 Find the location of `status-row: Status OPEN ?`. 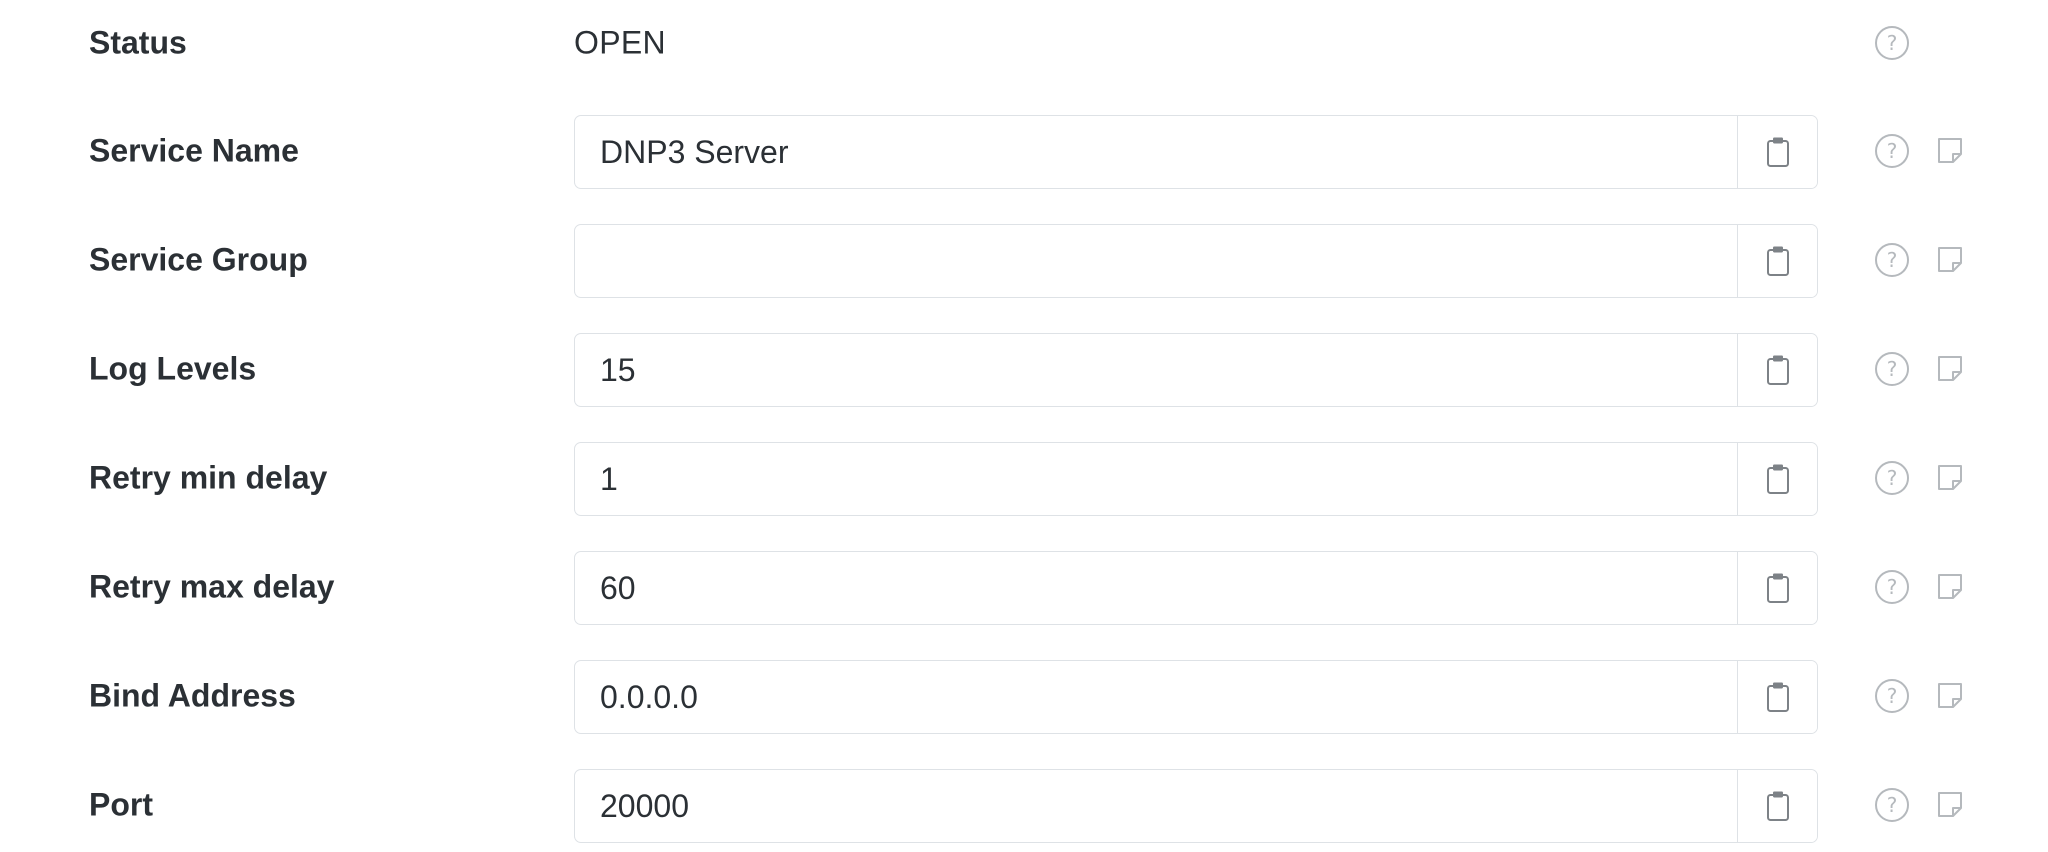

status-row: Status OPEN ? is located at coordinates (1024, 43).